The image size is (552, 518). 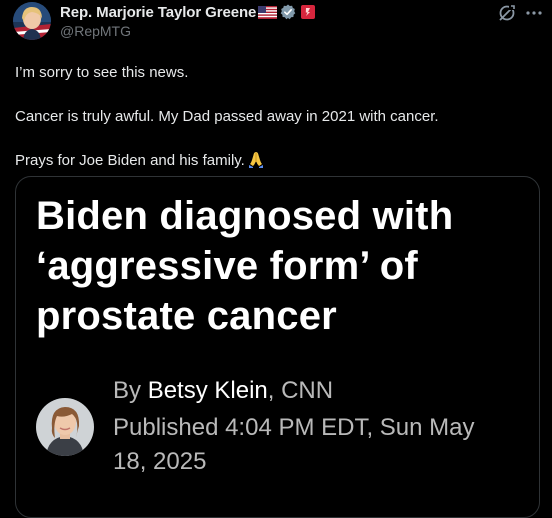 What do you see at coordinates (130, 160) in the screenshot?
I see `tweet-text-line: Prays for Joe Biden and his family.` at bounding box center [130, 160].